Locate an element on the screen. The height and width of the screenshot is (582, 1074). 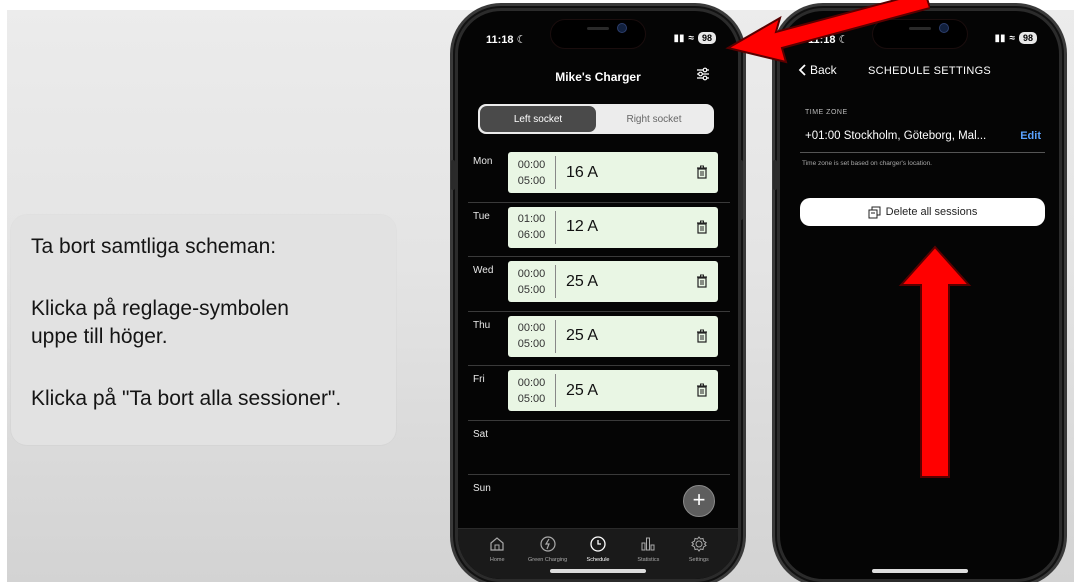
nav-green-charging: Green Charging is located at coordinates (547, 557).